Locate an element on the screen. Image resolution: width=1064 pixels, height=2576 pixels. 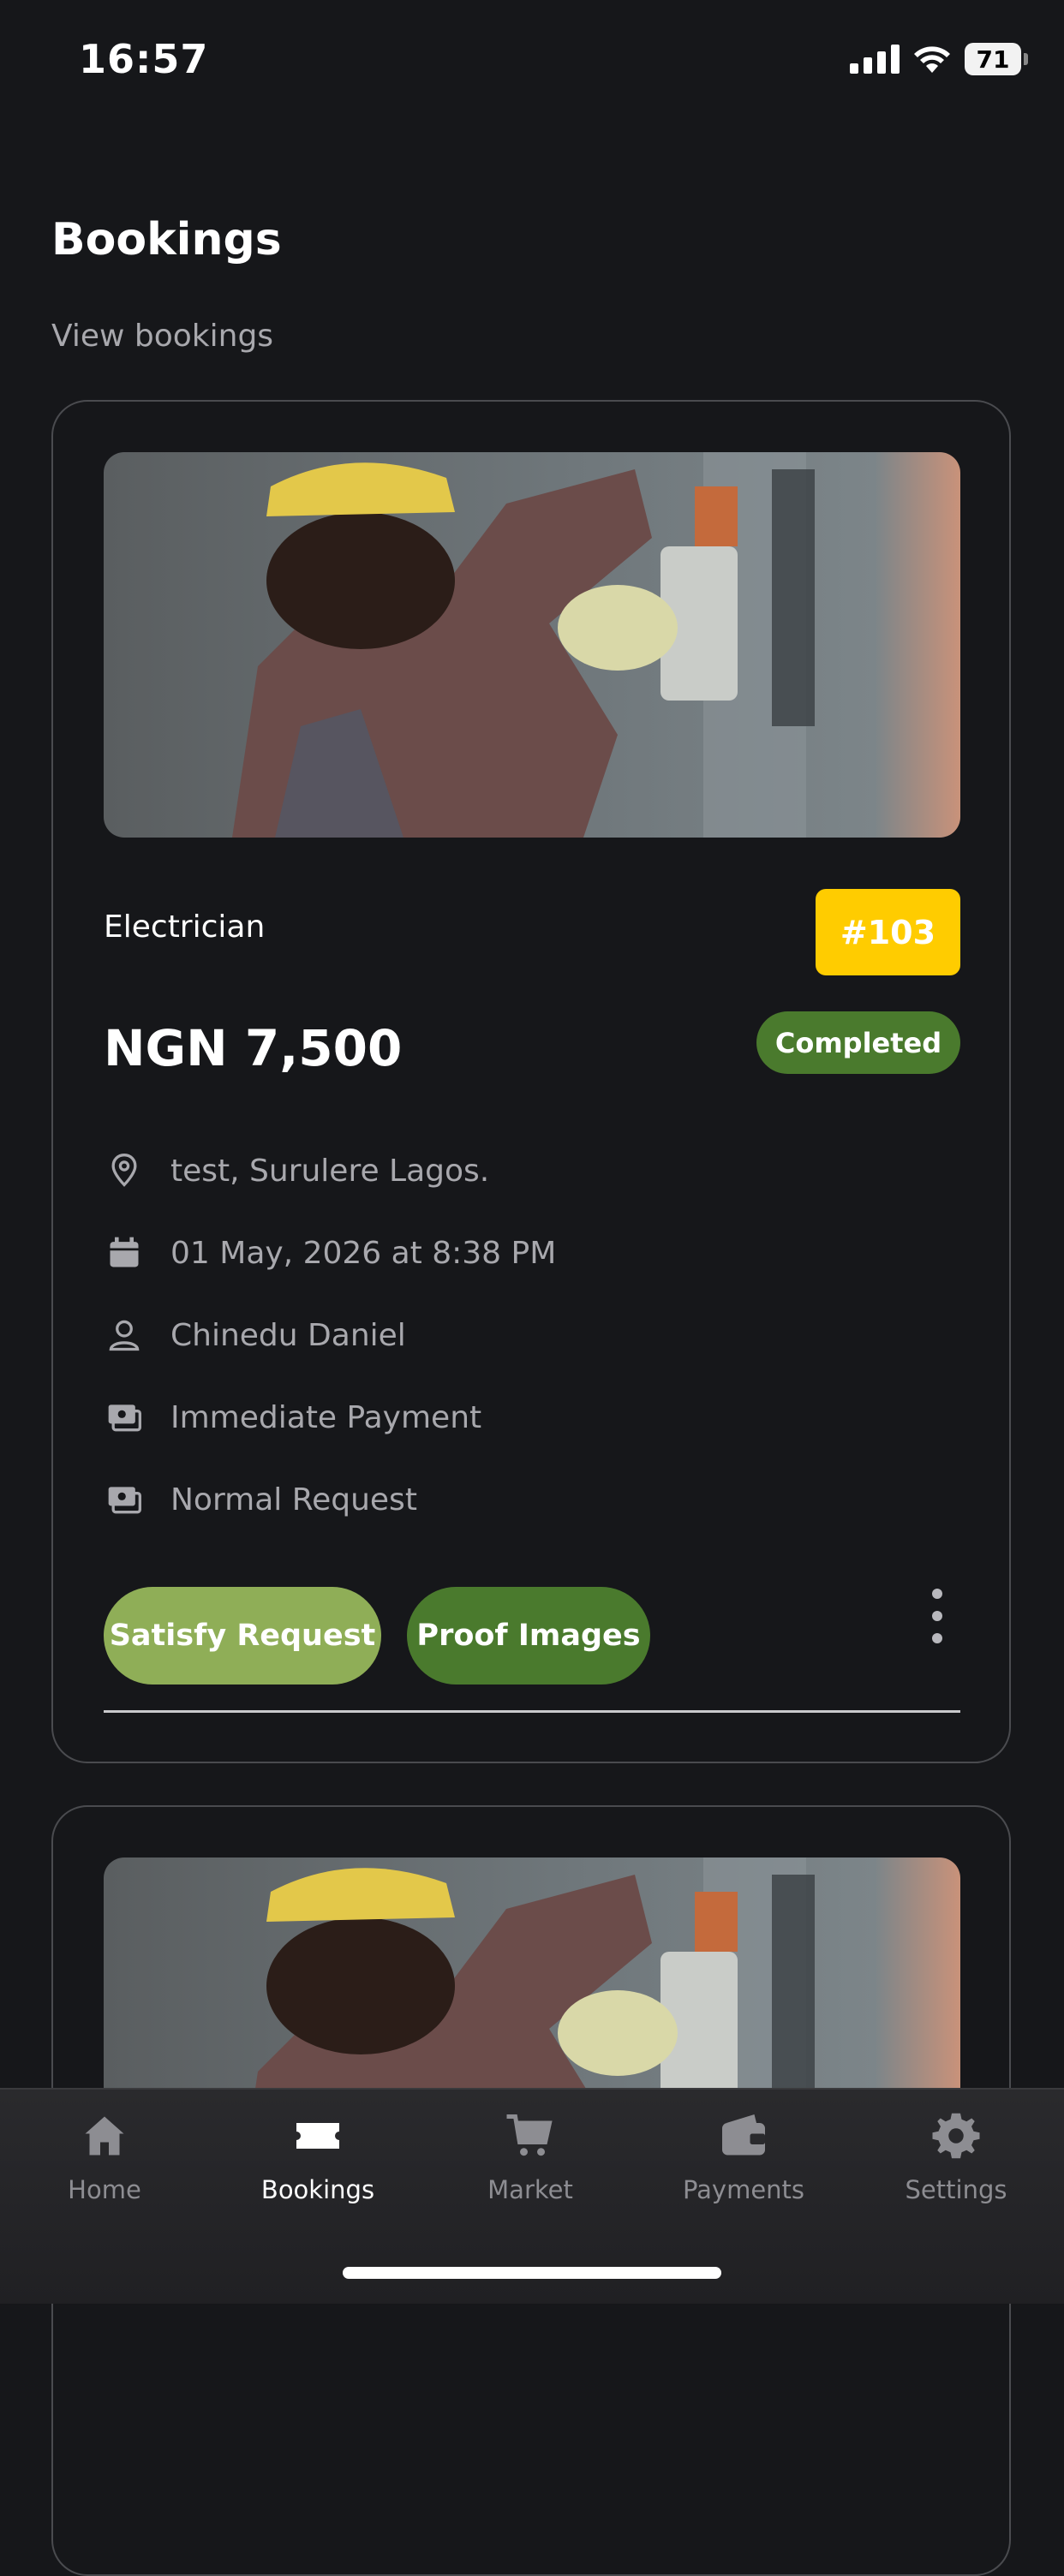
payment-type-text: Immediate Payment is located at coordinates (326, 1417).